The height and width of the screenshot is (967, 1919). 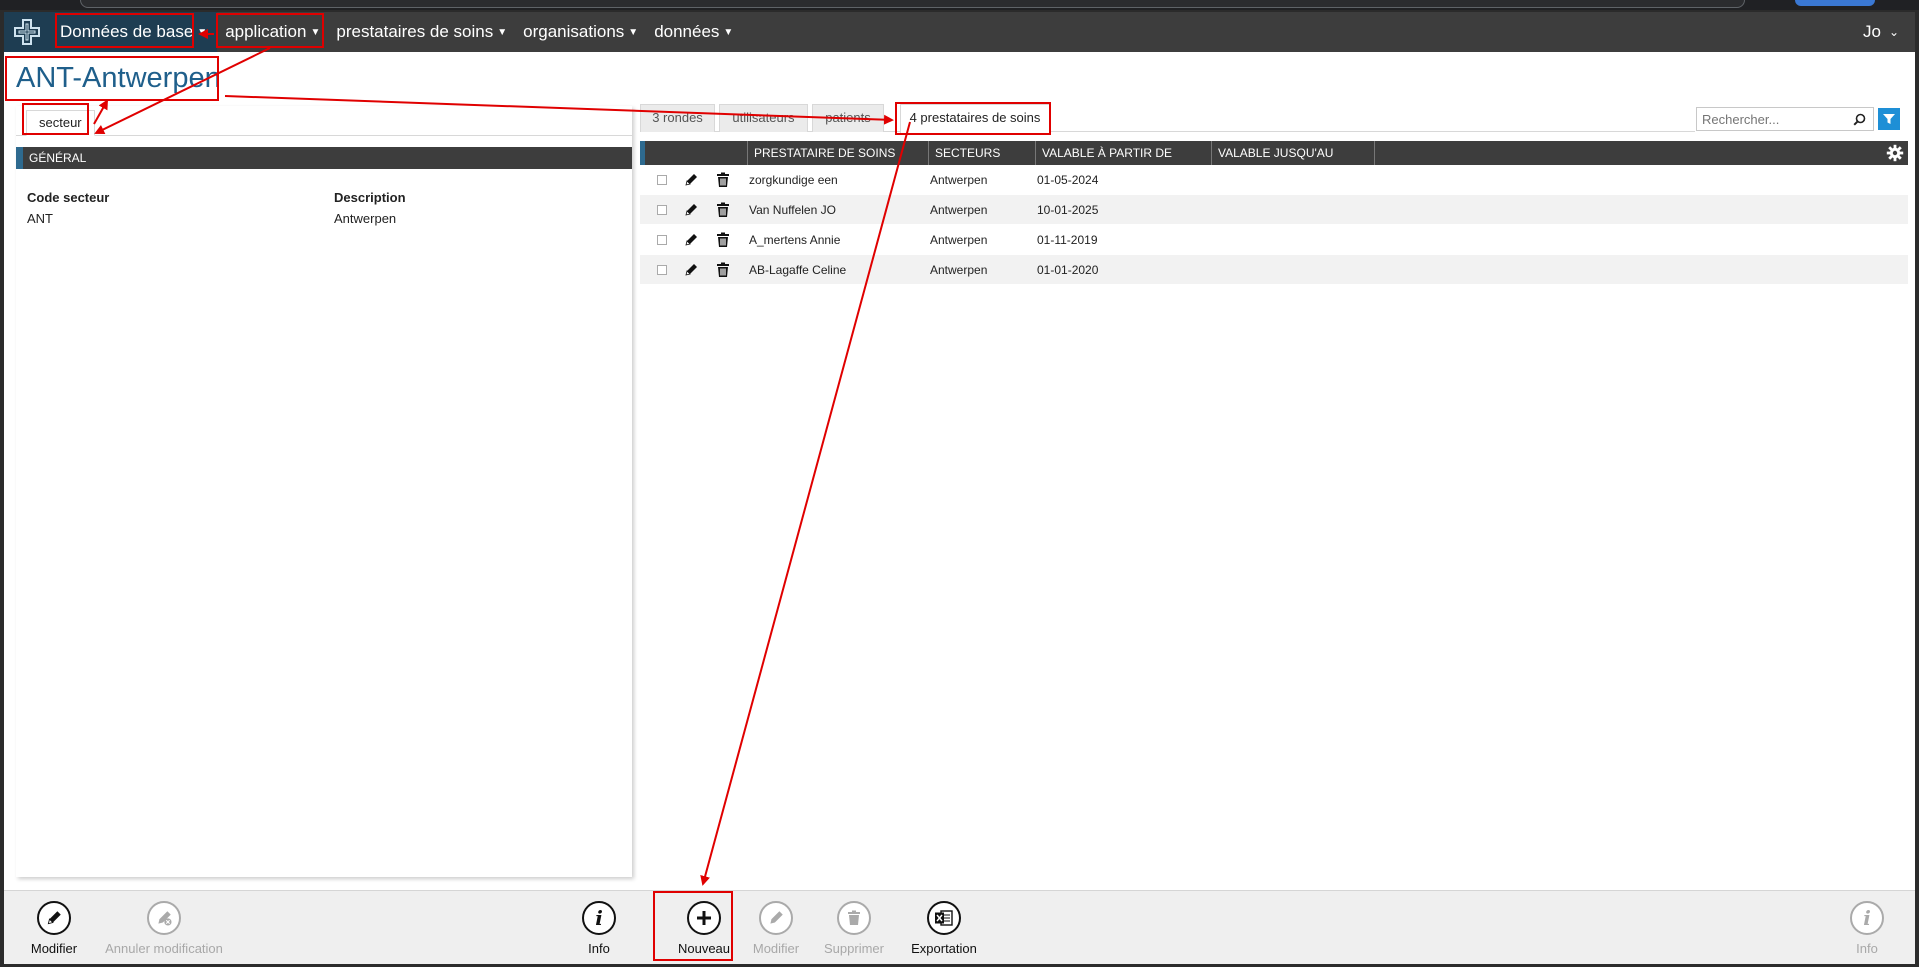 I want to click on nav-menu-donnees: données ▼, so click(x=693, y=32).